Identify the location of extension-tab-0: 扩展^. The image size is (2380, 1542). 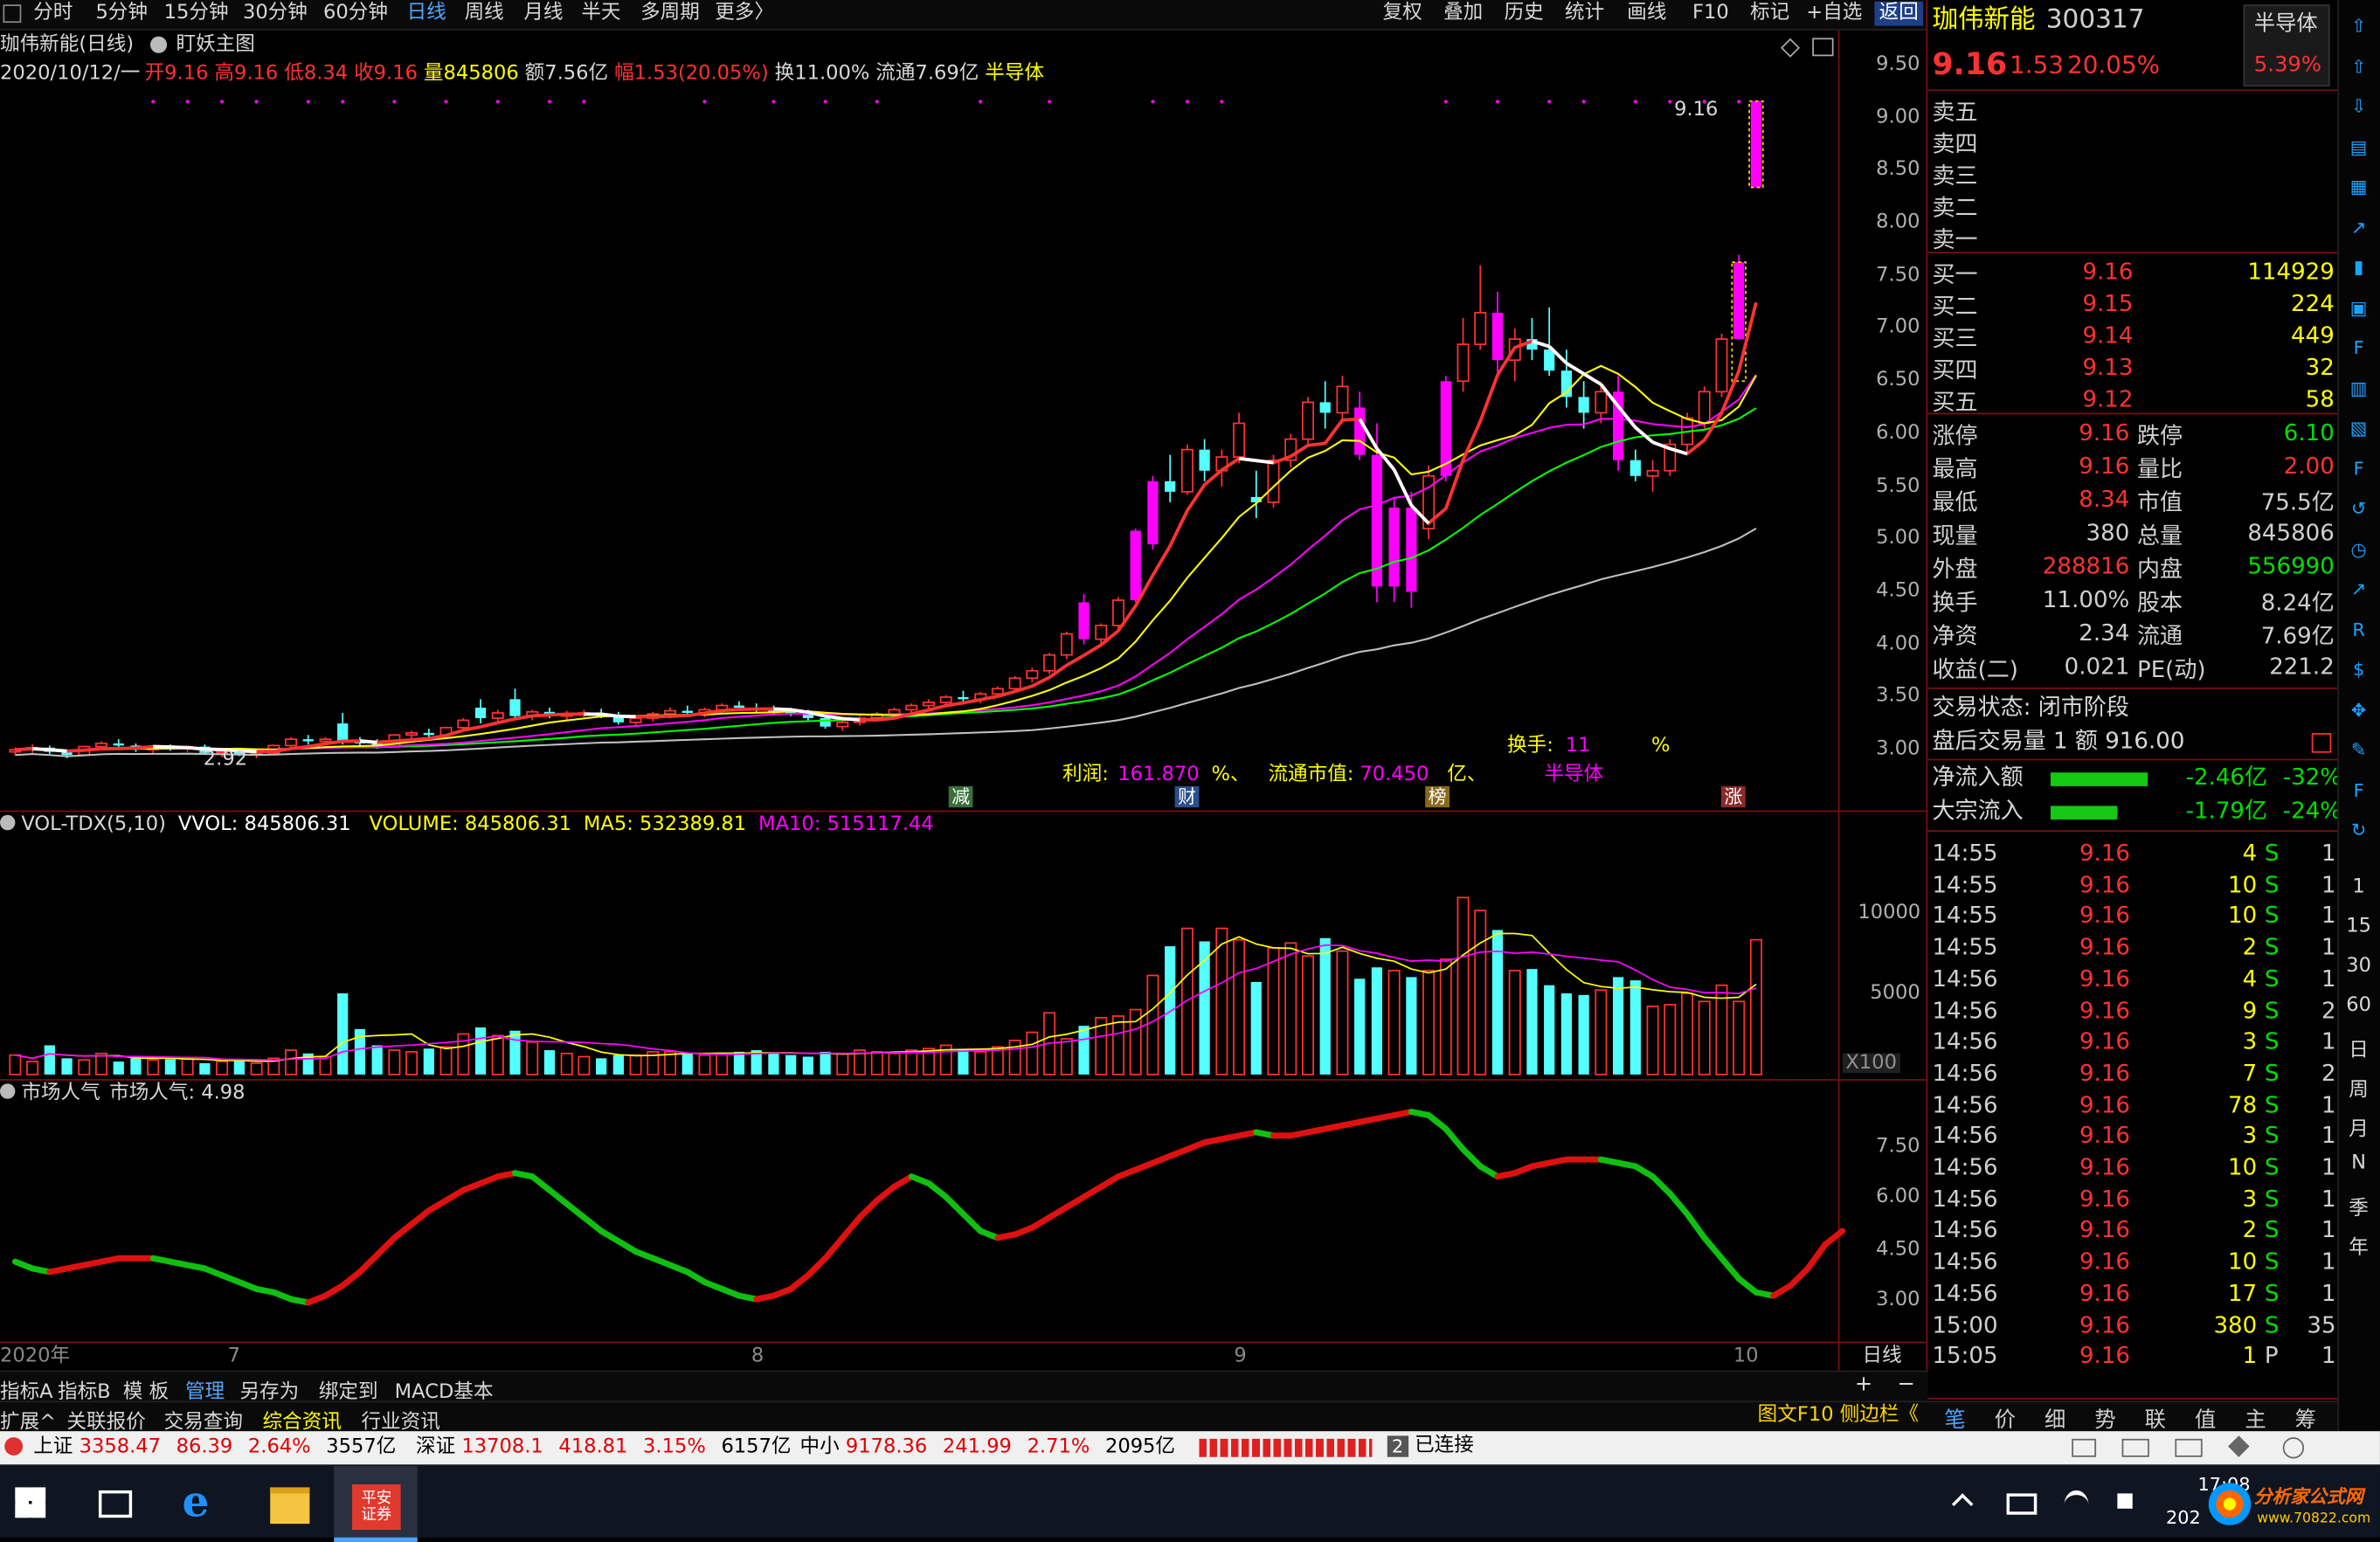
(28, 1420).